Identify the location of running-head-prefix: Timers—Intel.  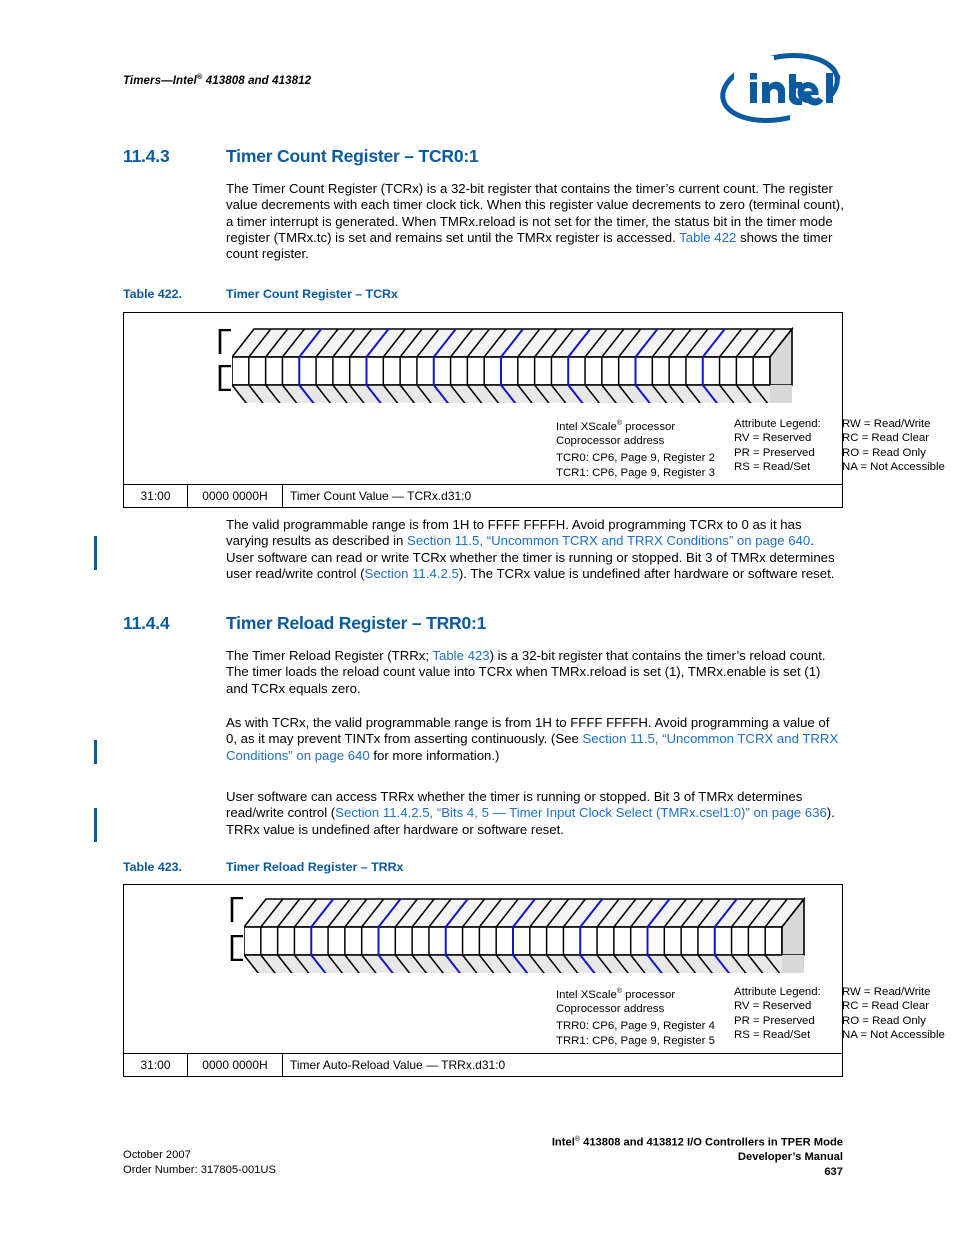
(160, 80).